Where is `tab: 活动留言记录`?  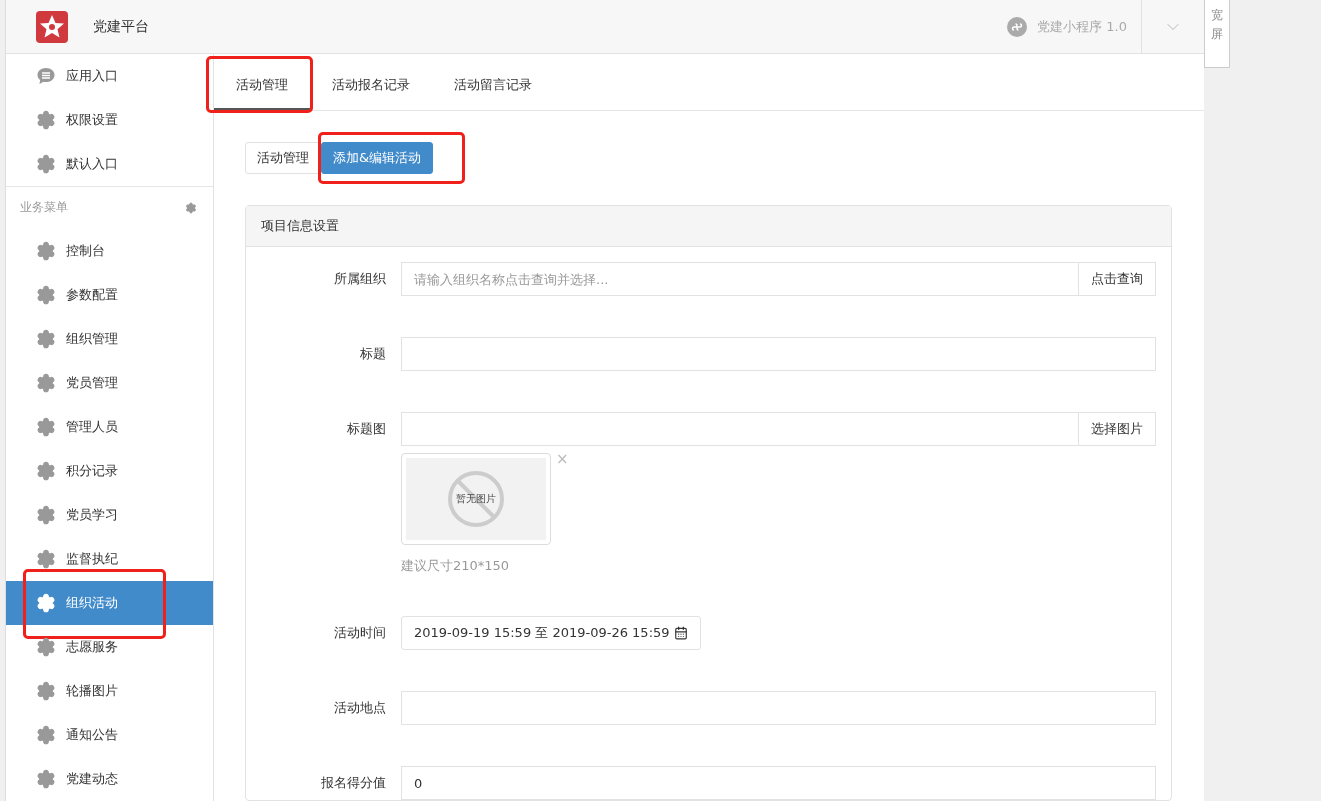
tab: 活动留言记录 is located at coordinates (493, 86).